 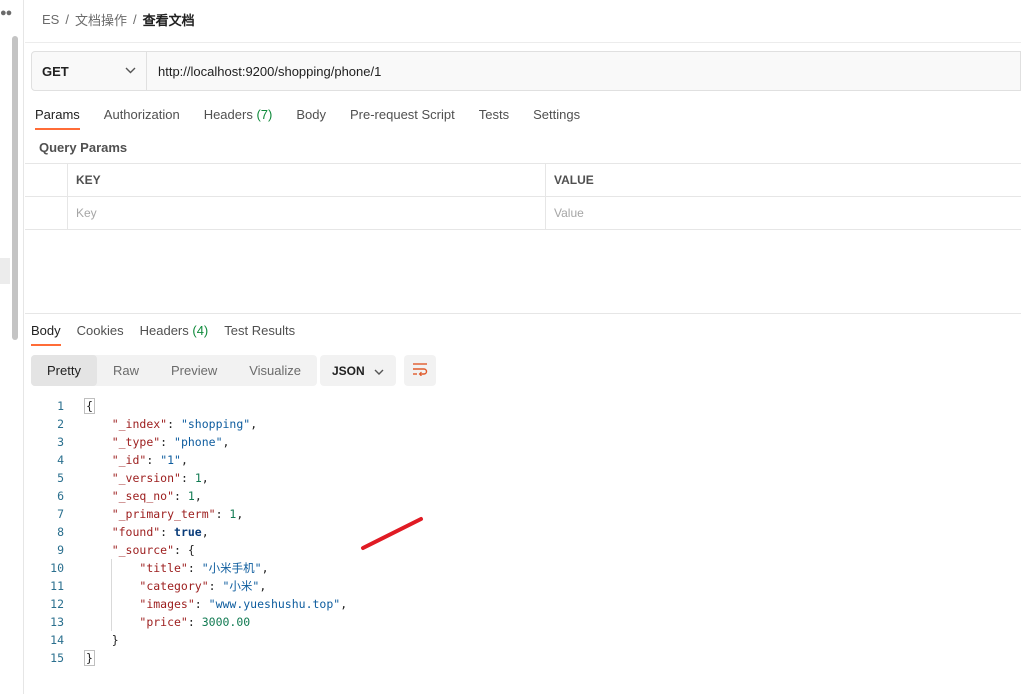 What do you see at coordinates (60, 532) in the screenshot?
I see `line-number: 8` at bounding box center [60, 532].